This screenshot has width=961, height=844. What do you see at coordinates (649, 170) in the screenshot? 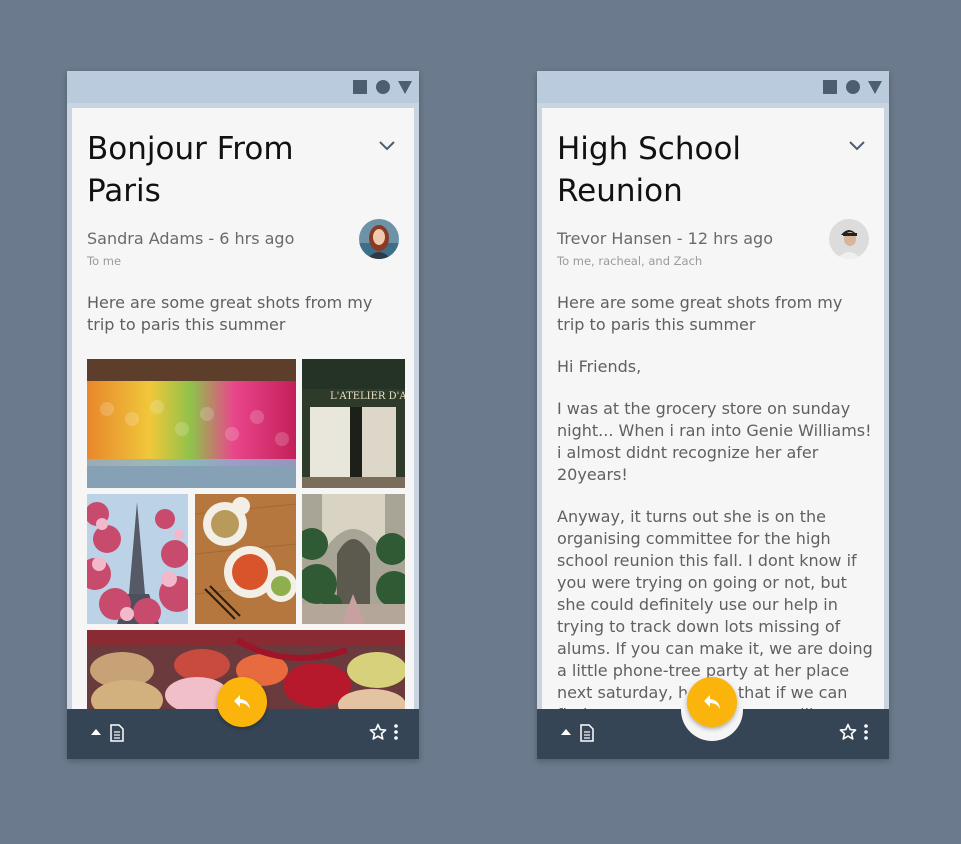
I see `email-title: High School Reunion` at bounding box center [649, 170].